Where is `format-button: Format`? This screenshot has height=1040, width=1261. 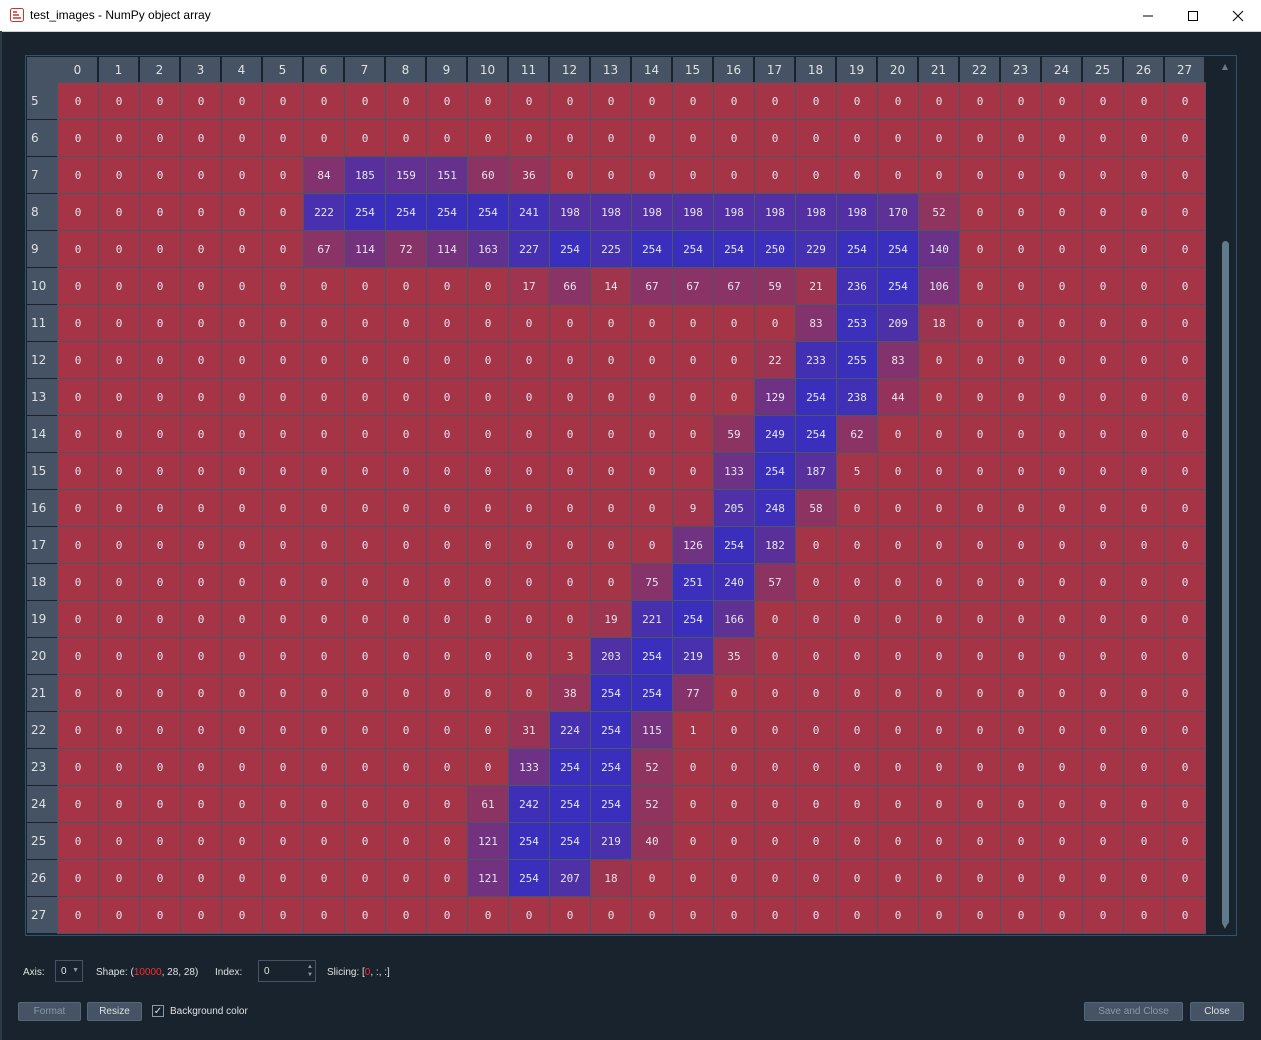
format-button: Format is located at coordinates (49, 1011).